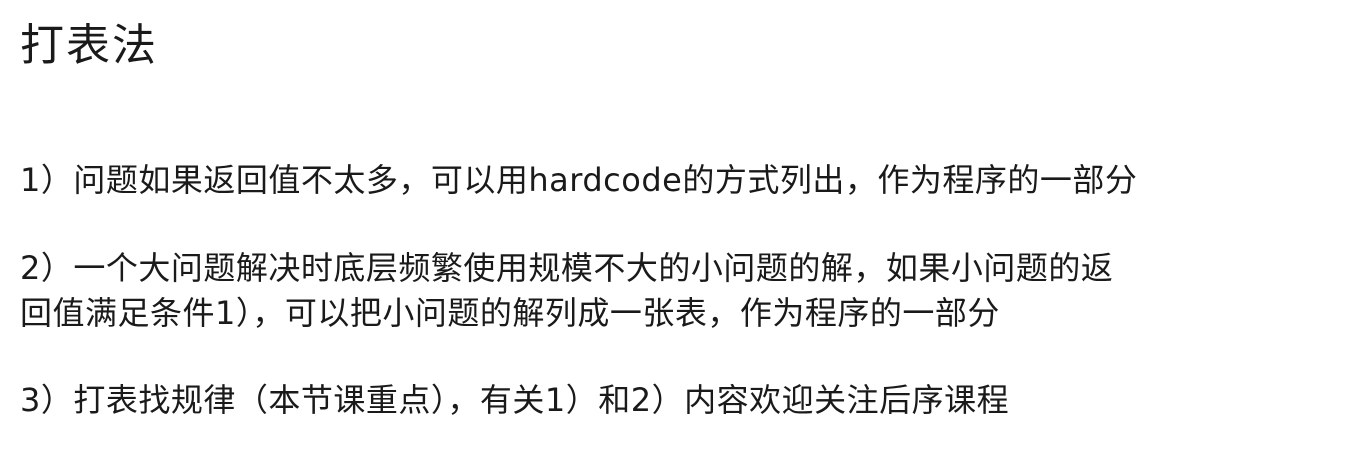 This screenshot has height=452, width=1352. What do you see at coordinates (510, 313) in the screenshot?
I see `point-2-line-2: 回值满足条件1），可以把小问题的解列成一张表，作为程序的一部分` at bounding box center [510, 313].